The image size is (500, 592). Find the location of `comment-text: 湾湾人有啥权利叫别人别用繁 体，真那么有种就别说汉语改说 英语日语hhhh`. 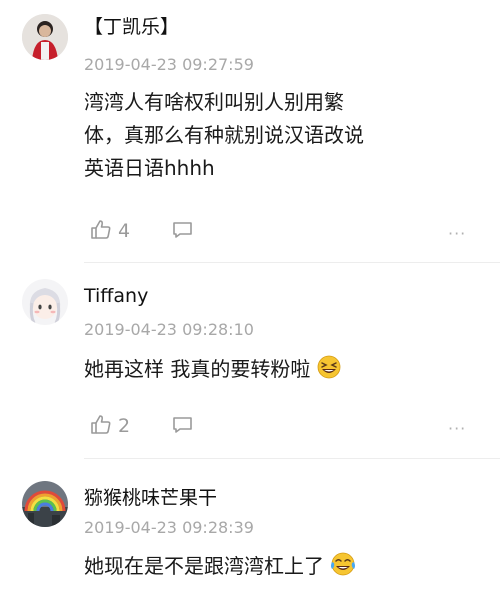

comment-text: 湾湾人有啥权利叫别人别用繁 体，真那么有种就别说汉语改说 英语日语hhhh is located at coordinates (274, 135).